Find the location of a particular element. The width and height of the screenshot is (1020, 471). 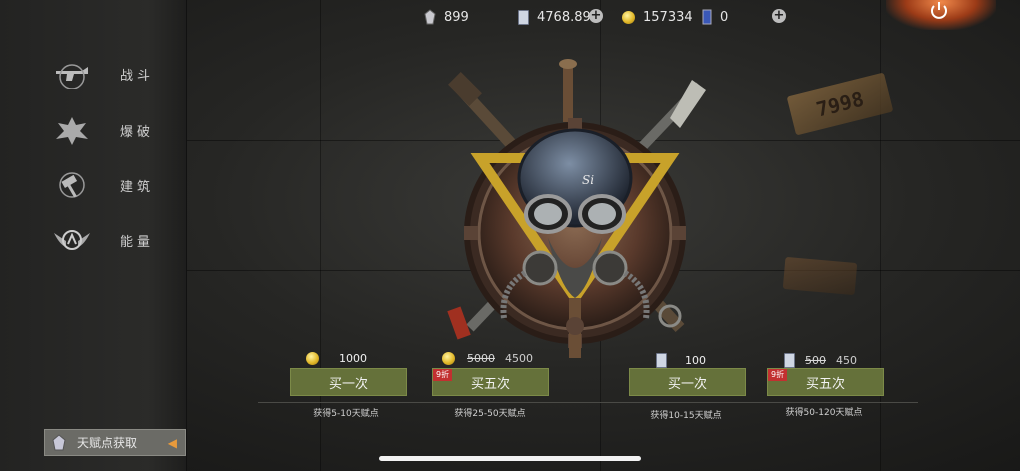

sidebar-item-label: 战斗 is located at coordinates (137, 76).